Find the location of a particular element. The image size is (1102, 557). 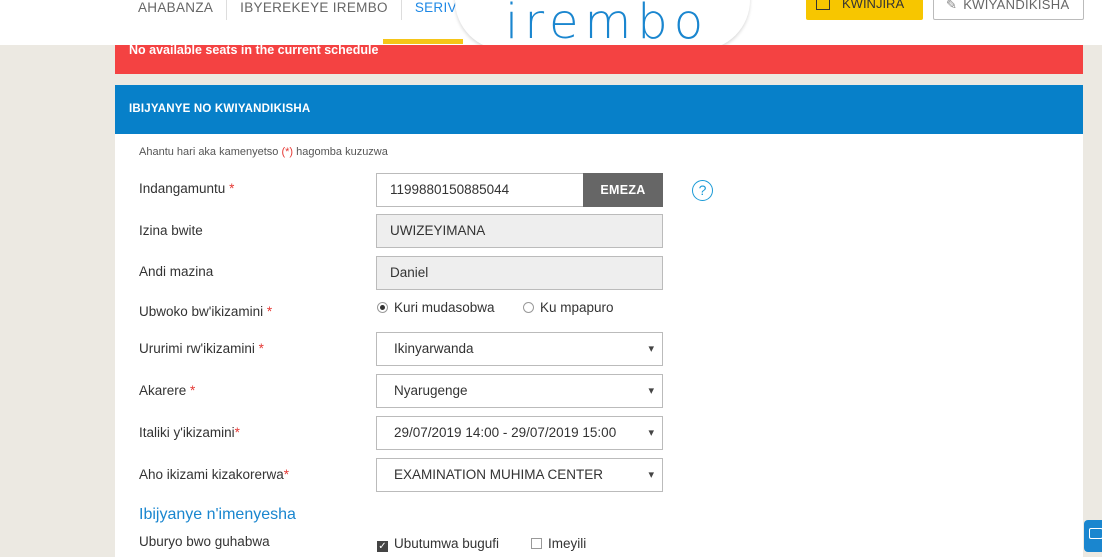

exam-type-label: Ubwoko bw'ikizamini * is located at coordinates (205, 311).